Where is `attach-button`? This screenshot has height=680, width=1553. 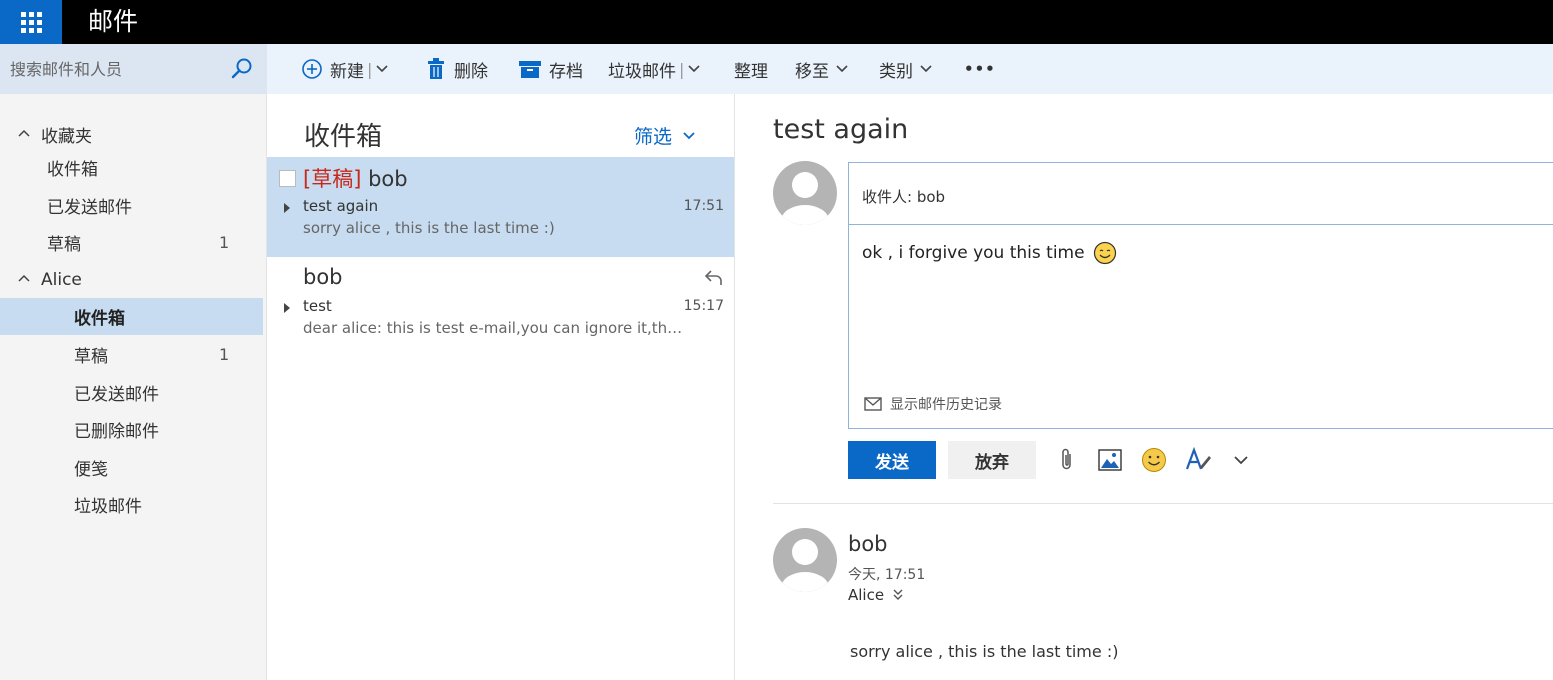
attach-button is located at coordinates (1067, 460).